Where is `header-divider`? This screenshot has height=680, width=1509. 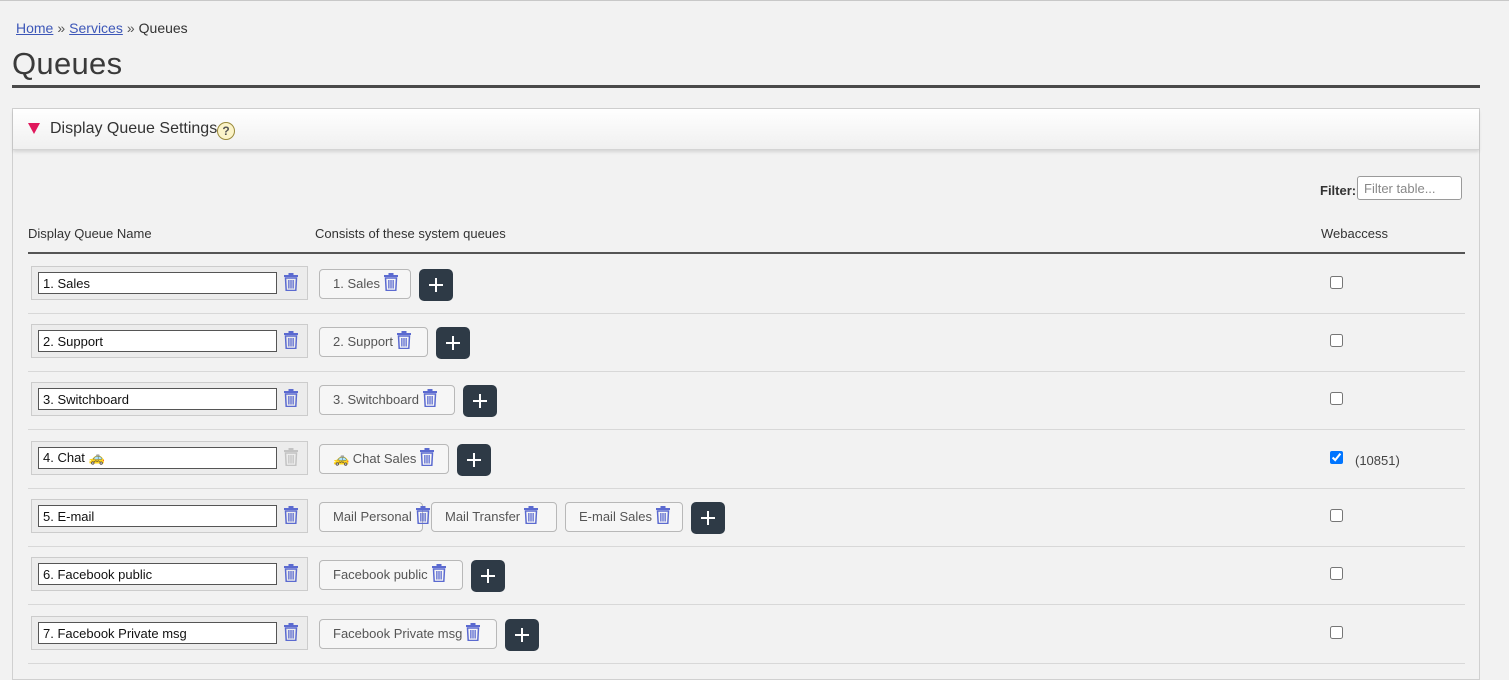 header-divider is located at coordinates (746, 253).